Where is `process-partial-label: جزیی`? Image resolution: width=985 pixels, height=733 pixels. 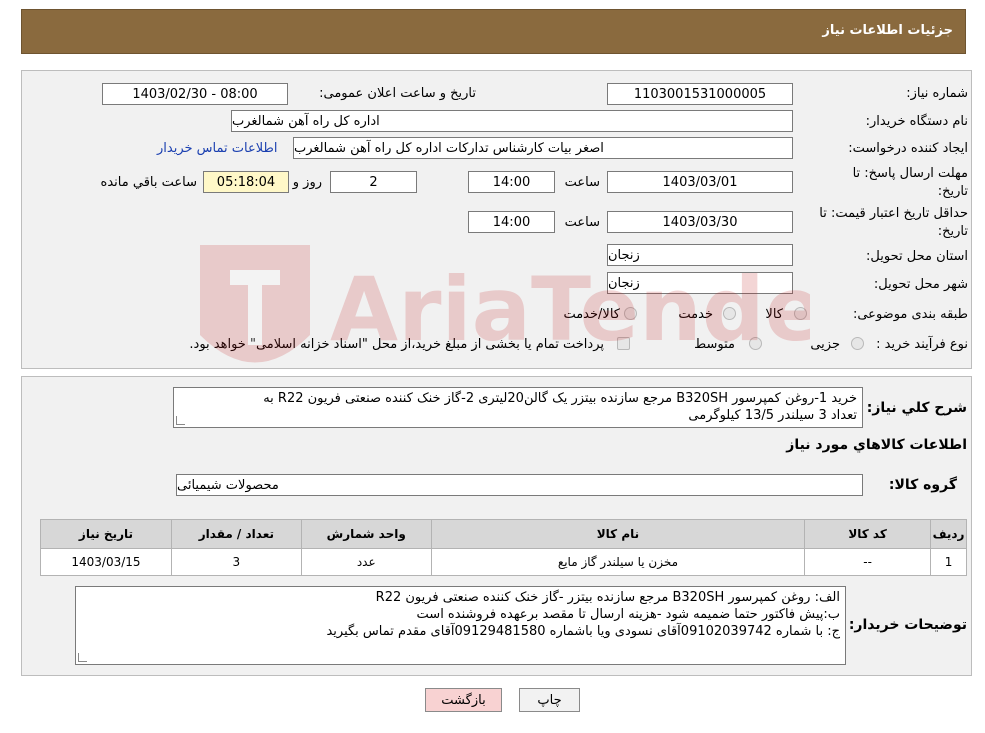 process-partial-label: جزیی is located at coordinates (825, 344).